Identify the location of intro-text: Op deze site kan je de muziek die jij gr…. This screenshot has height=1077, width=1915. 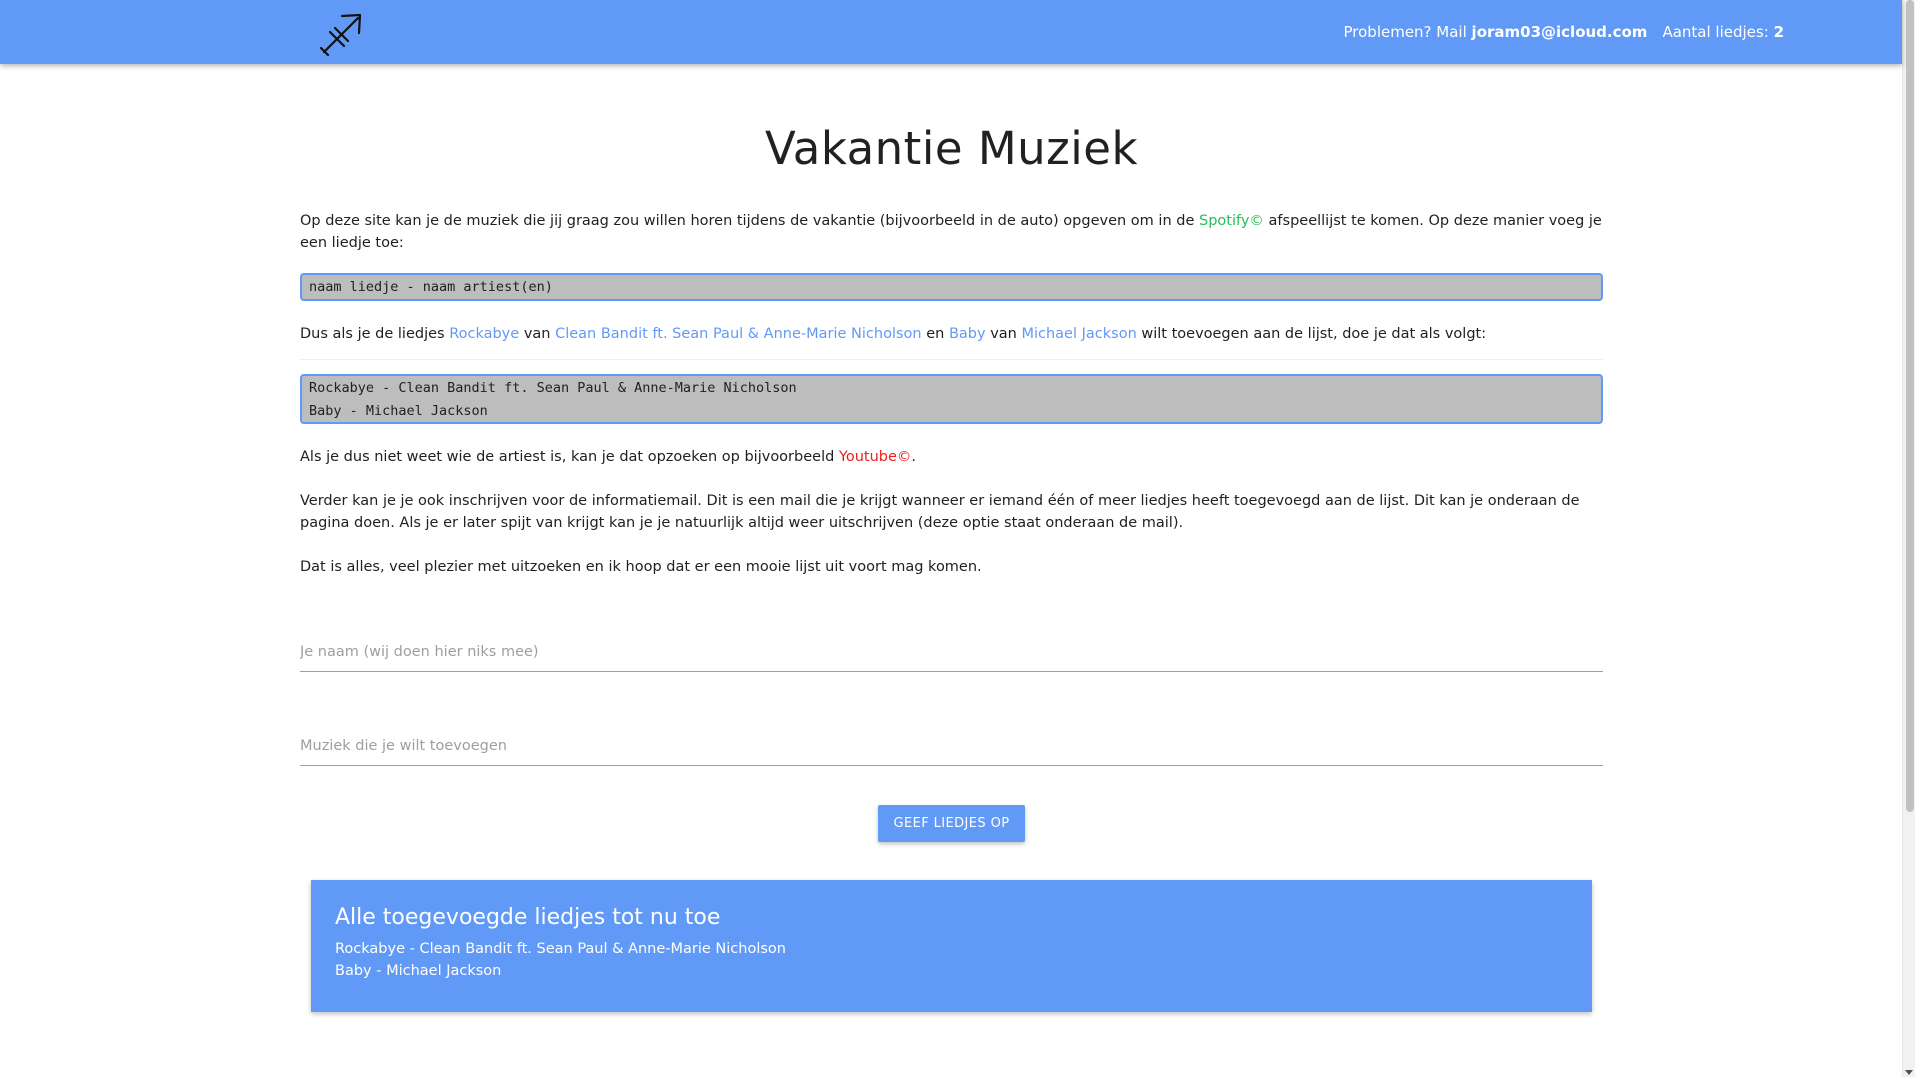
(951, 232).